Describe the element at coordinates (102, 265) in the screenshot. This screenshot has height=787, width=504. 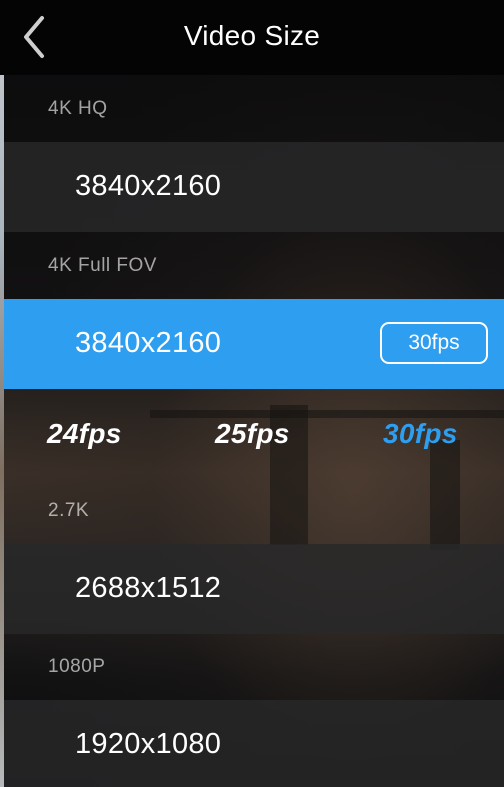
I see `section-label-4k-full-fov: 4K Full FOV` at that location.